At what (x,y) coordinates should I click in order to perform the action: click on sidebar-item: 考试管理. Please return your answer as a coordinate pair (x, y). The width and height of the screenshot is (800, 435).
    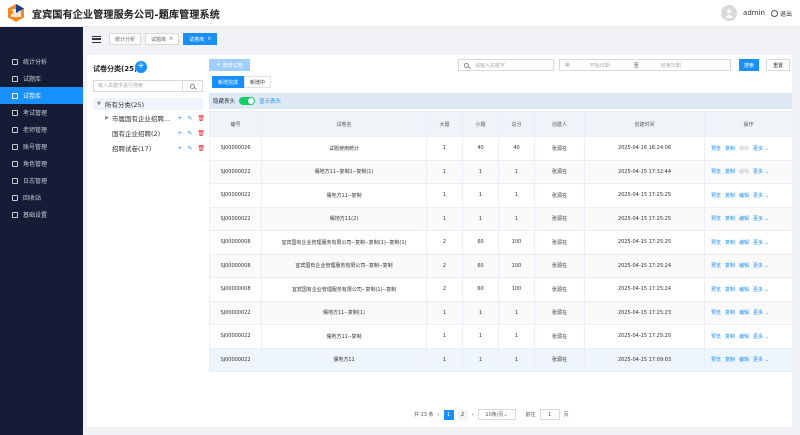
    Looking at the image, I should click on (41, 112).